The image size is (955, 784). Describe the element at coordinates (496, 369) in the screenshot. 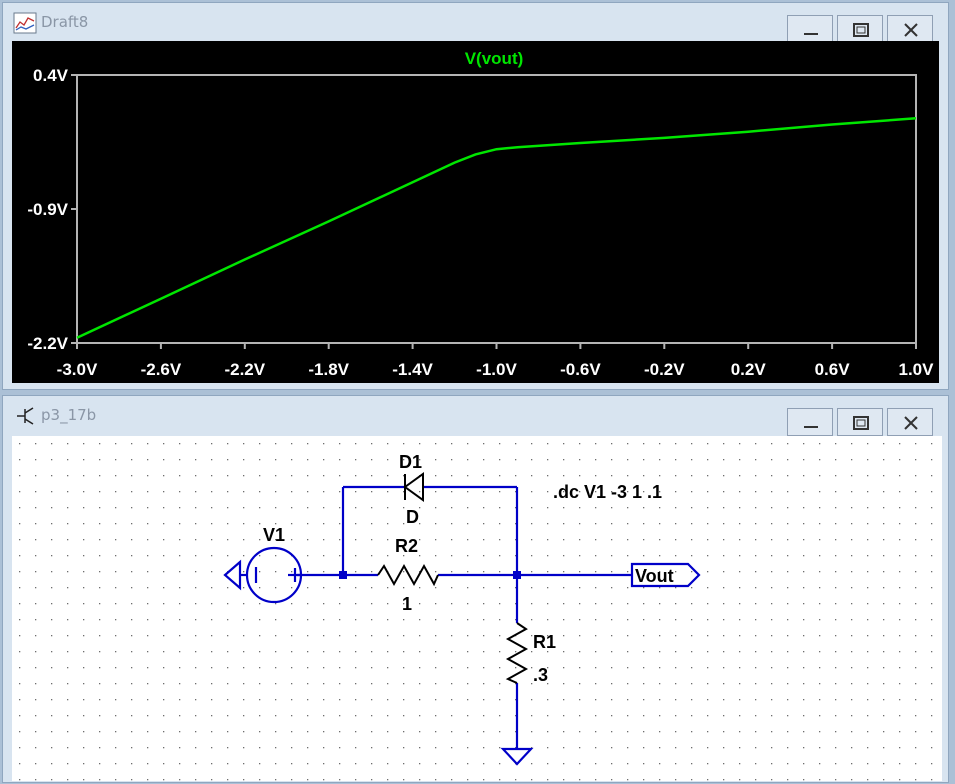

I see `x-tick-label: -1.0V` at that location.